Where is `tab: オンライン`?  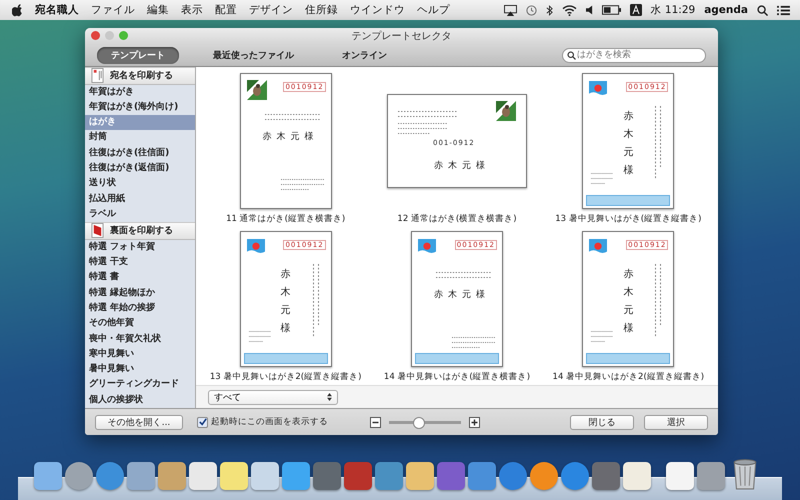 tab: オンライン is located at coordinates (364, 55).